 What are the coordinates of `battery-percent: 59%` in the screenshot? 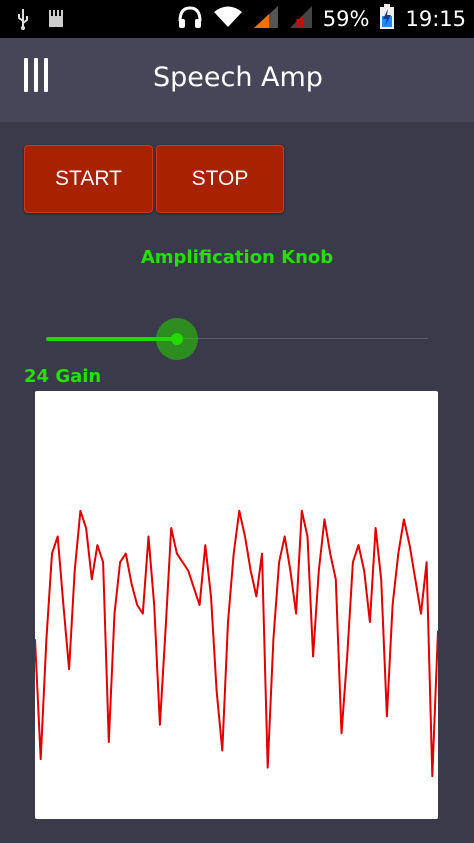 It's located at (346, 19).